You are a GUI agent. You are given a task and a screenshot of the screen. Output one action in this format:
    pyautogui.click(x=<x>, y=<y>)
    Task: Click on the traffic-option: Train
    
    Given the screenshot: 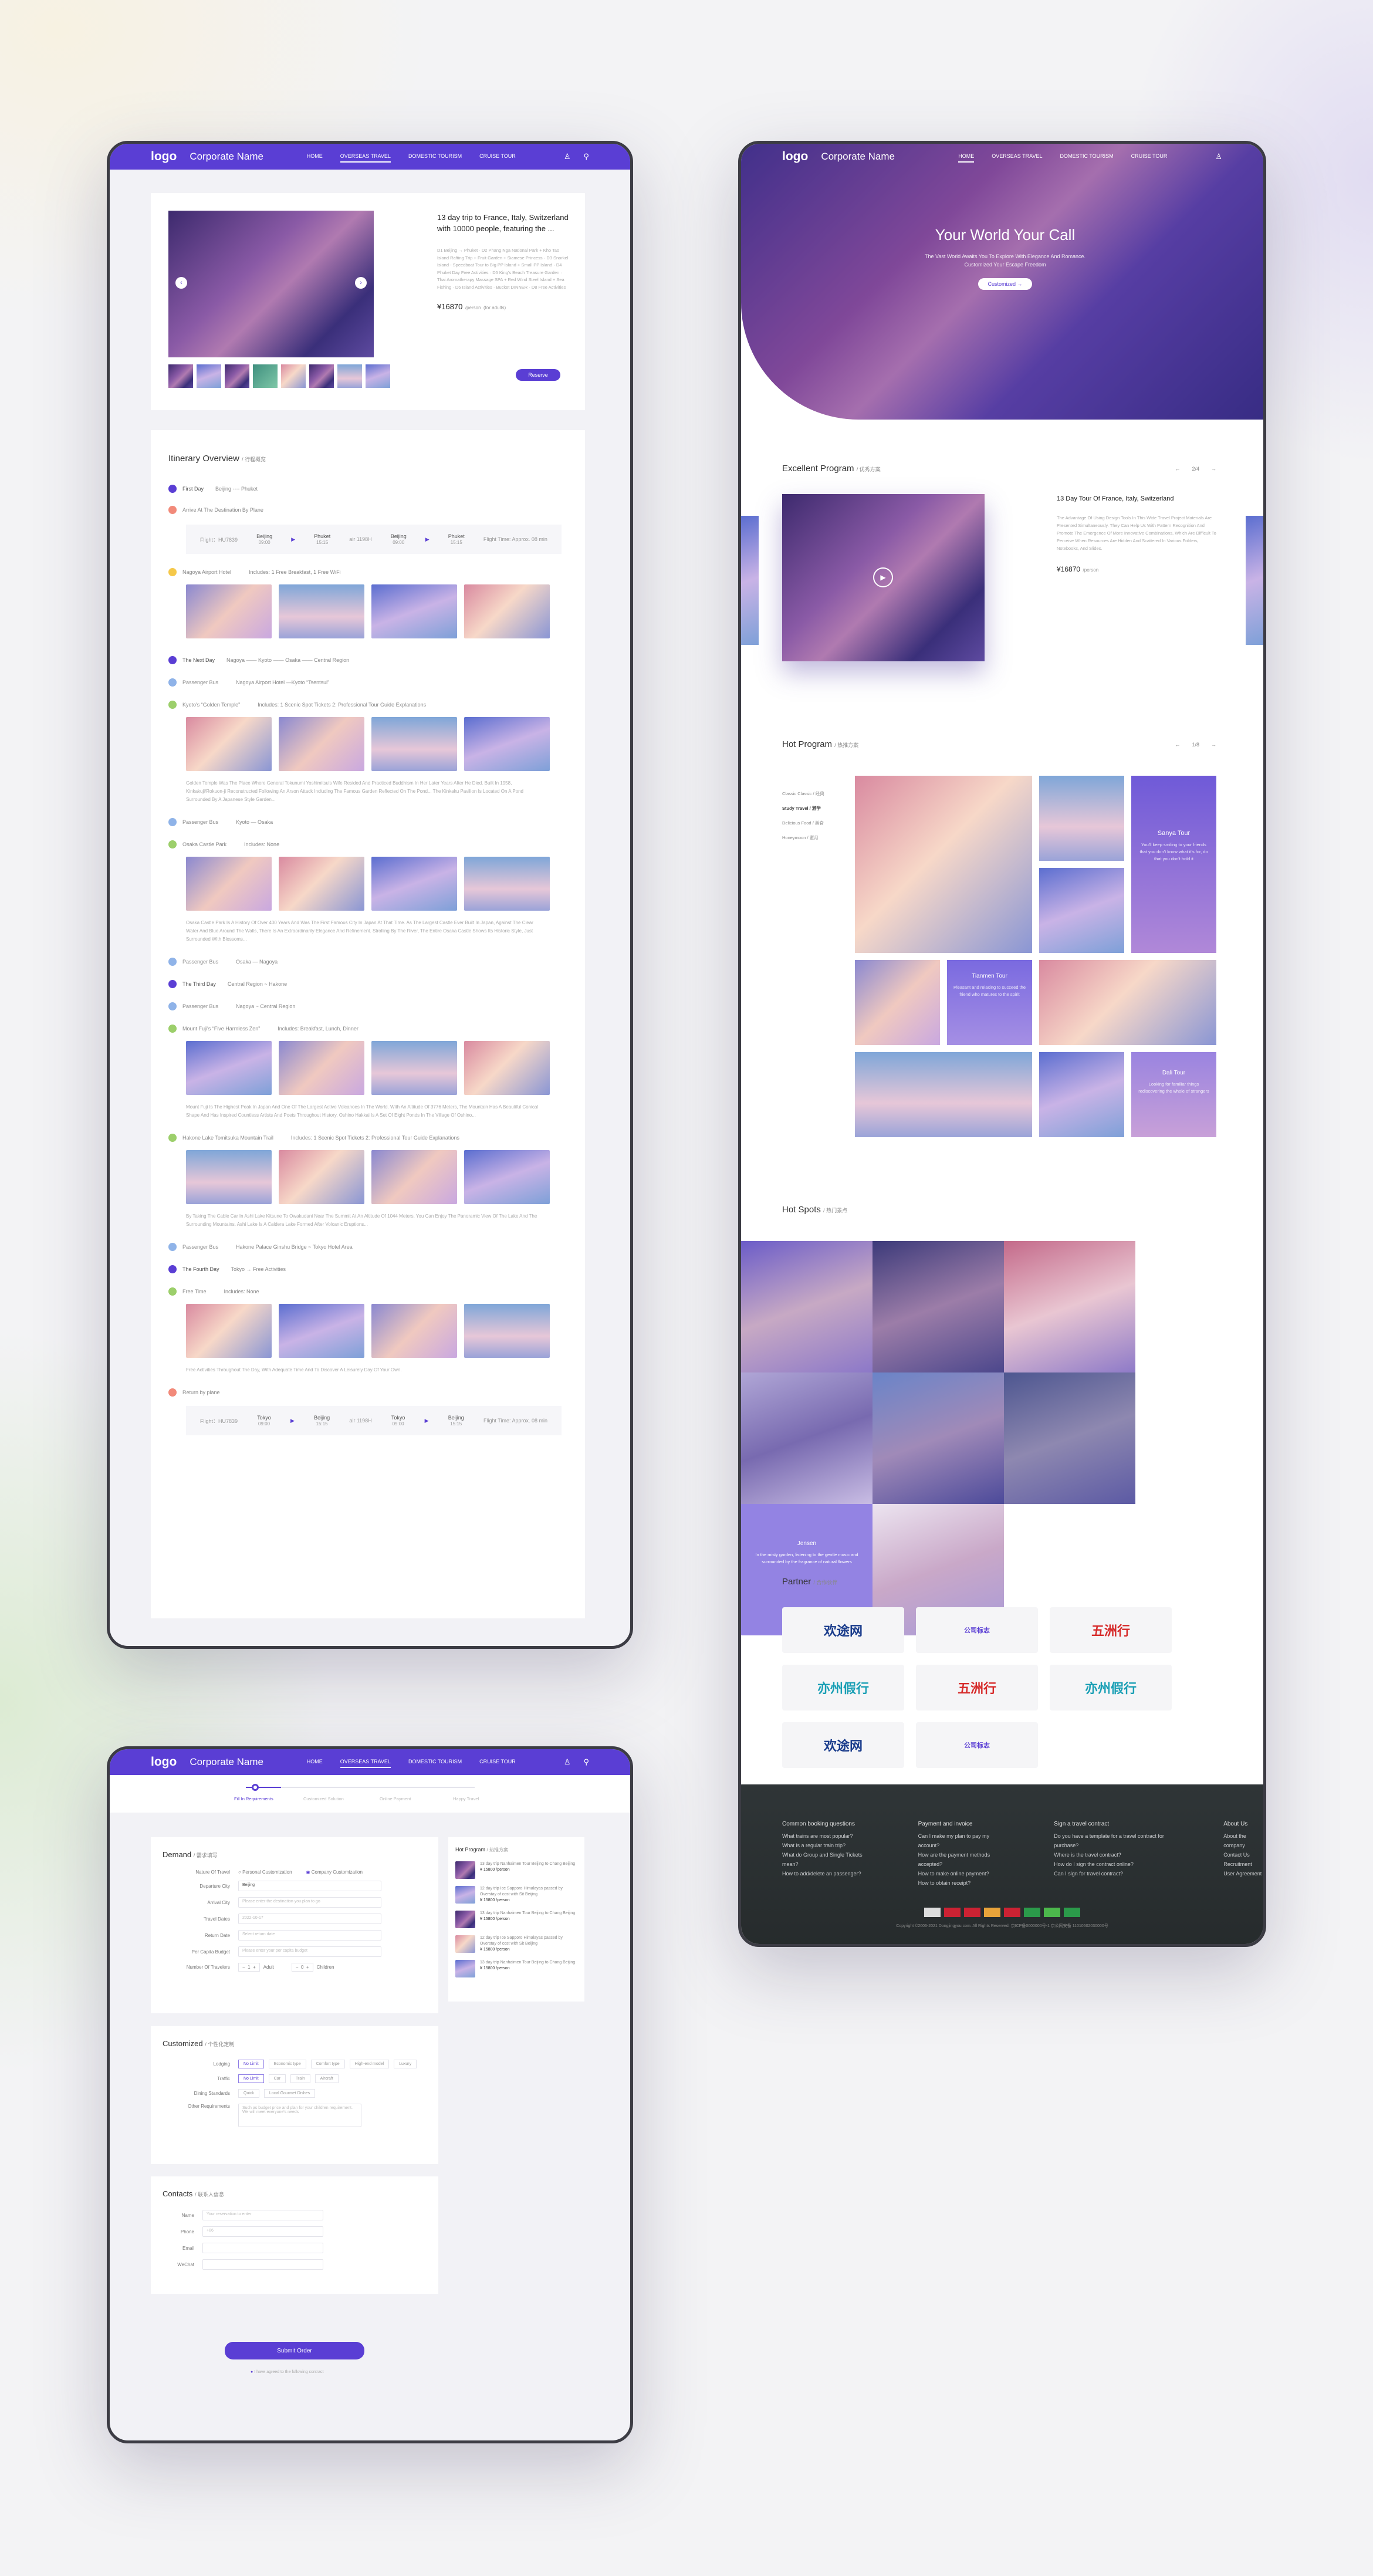 What is the action you would take?
    pyautogui.click(x=300, y=2078)
    